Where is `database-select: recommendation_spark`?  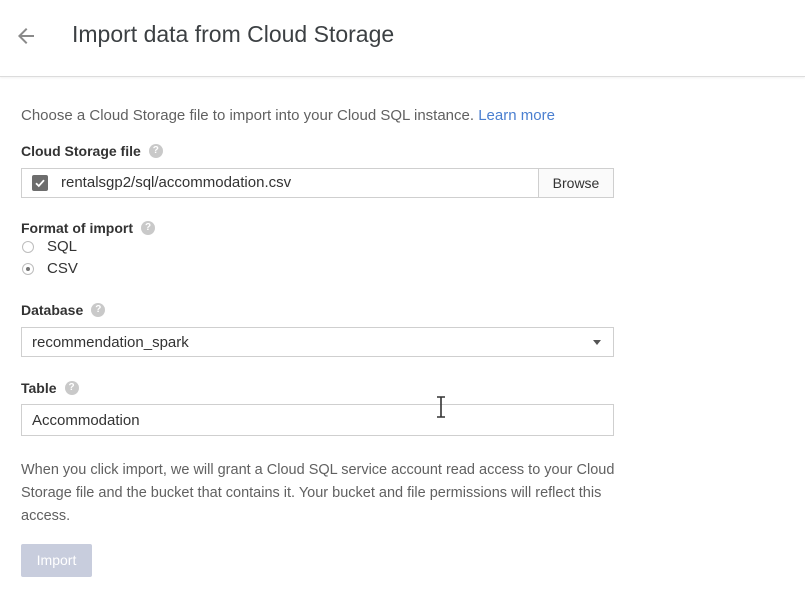
database-select: recommendation_spark is located at coordinates (317, 342).